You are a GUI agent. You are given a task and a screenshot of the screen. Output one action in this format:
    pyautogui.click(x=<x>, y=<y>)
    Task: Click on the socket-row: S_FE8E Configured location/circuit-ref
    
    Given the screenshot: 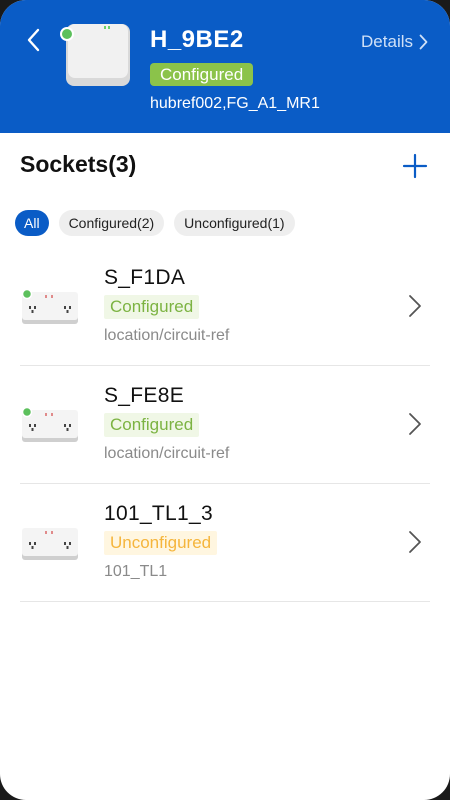 What is the action you would take?
    pyautogui.click(x=225, y=425)
    